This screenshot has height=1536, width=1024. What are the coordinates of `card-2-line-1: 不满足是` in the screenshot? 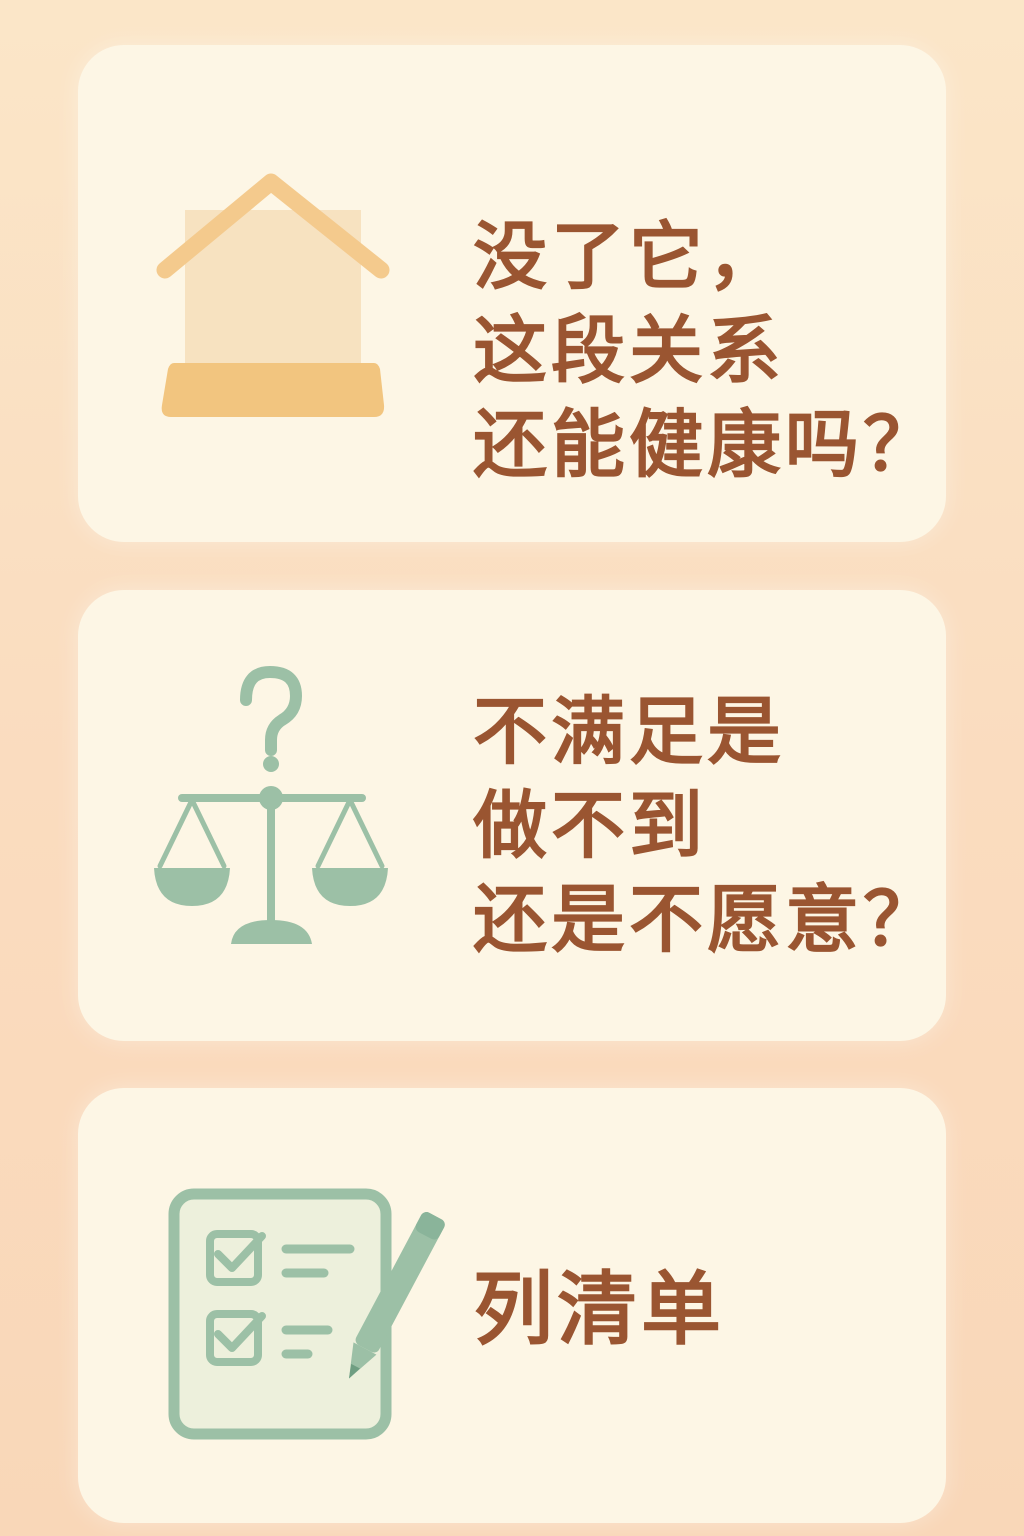 It's located at (629, 732).